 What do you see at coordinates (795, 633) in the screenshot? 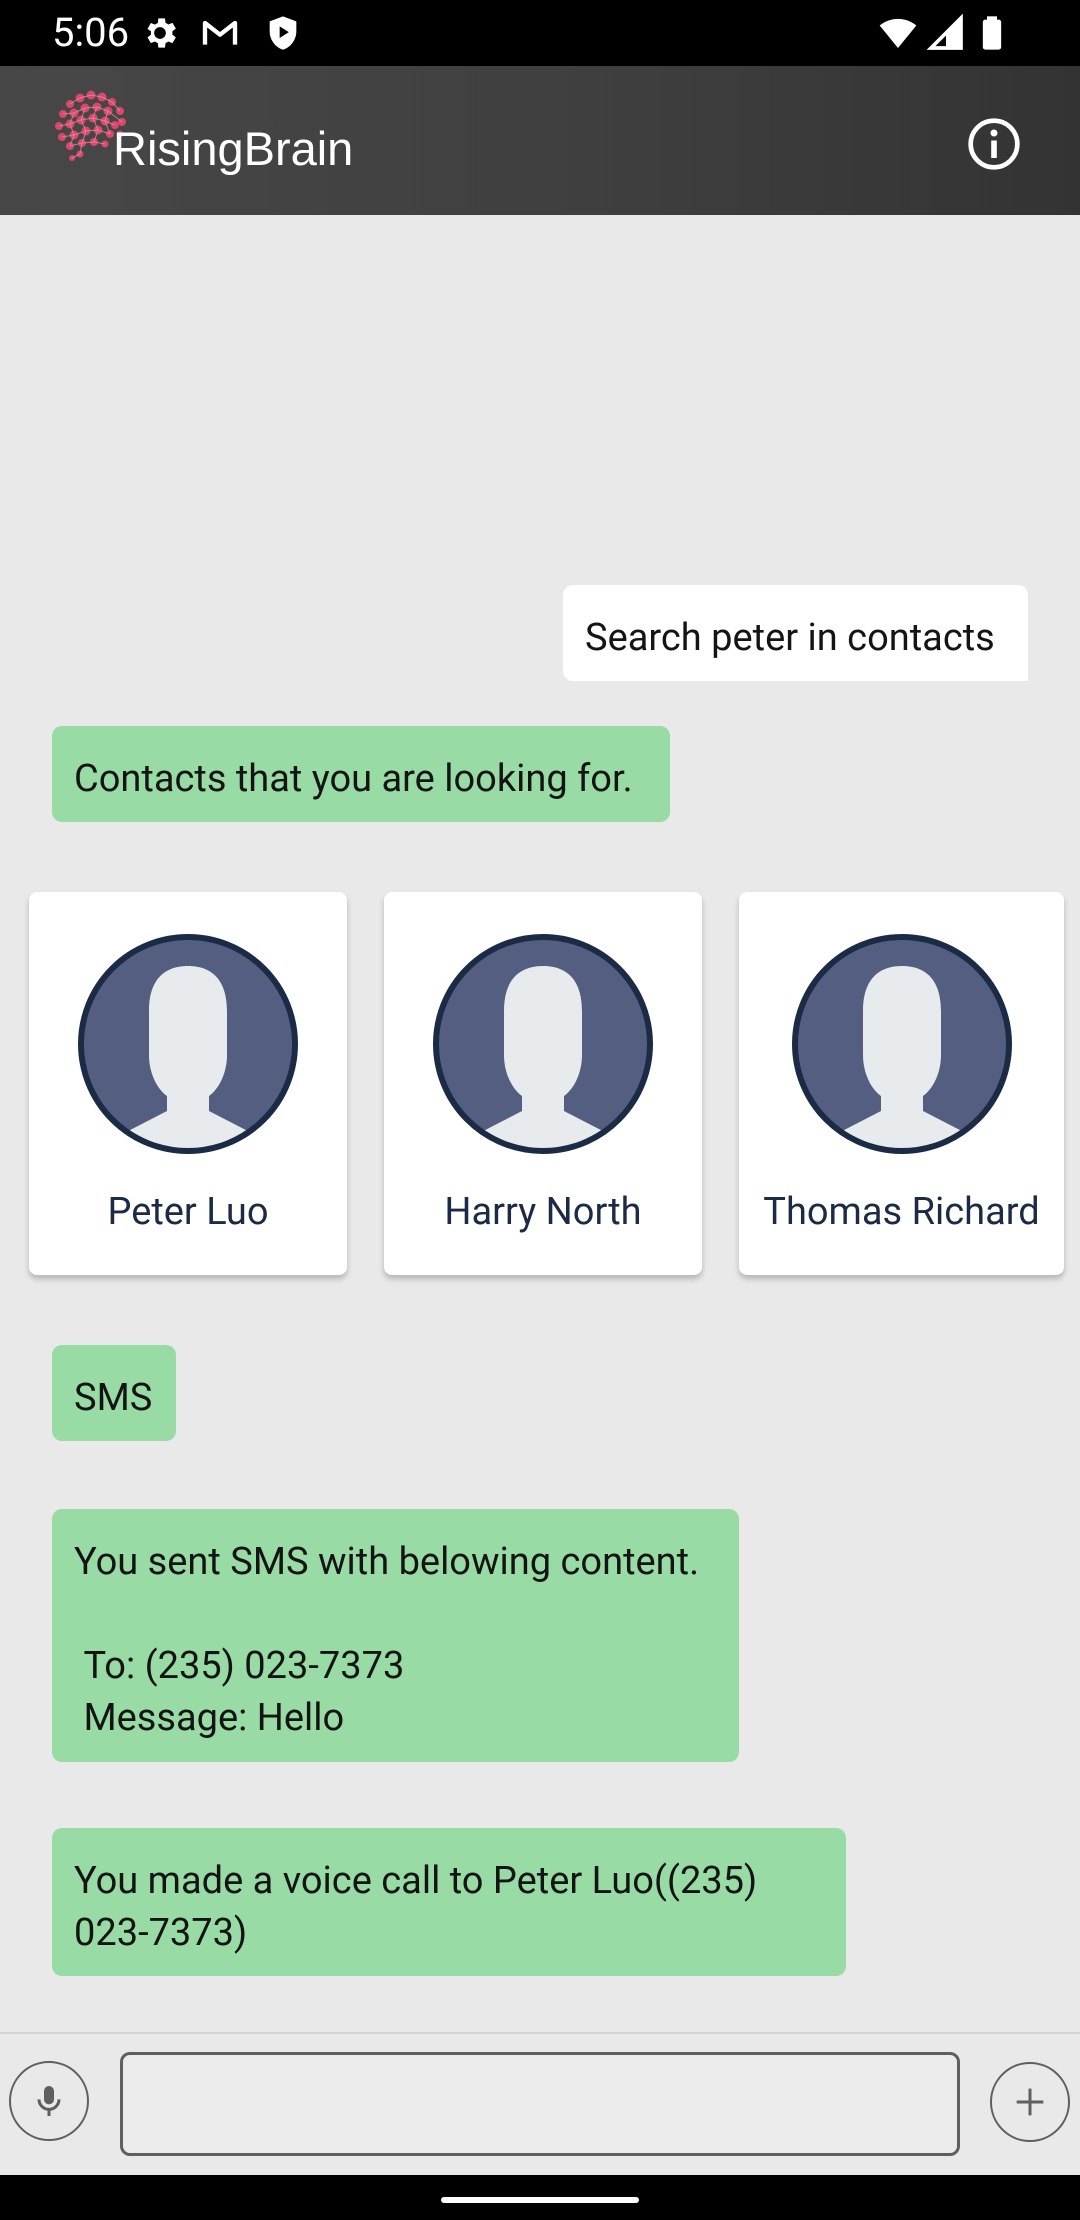
I see `user-message-bubble: Search peter in contacts` at bounding box center [795, 633].